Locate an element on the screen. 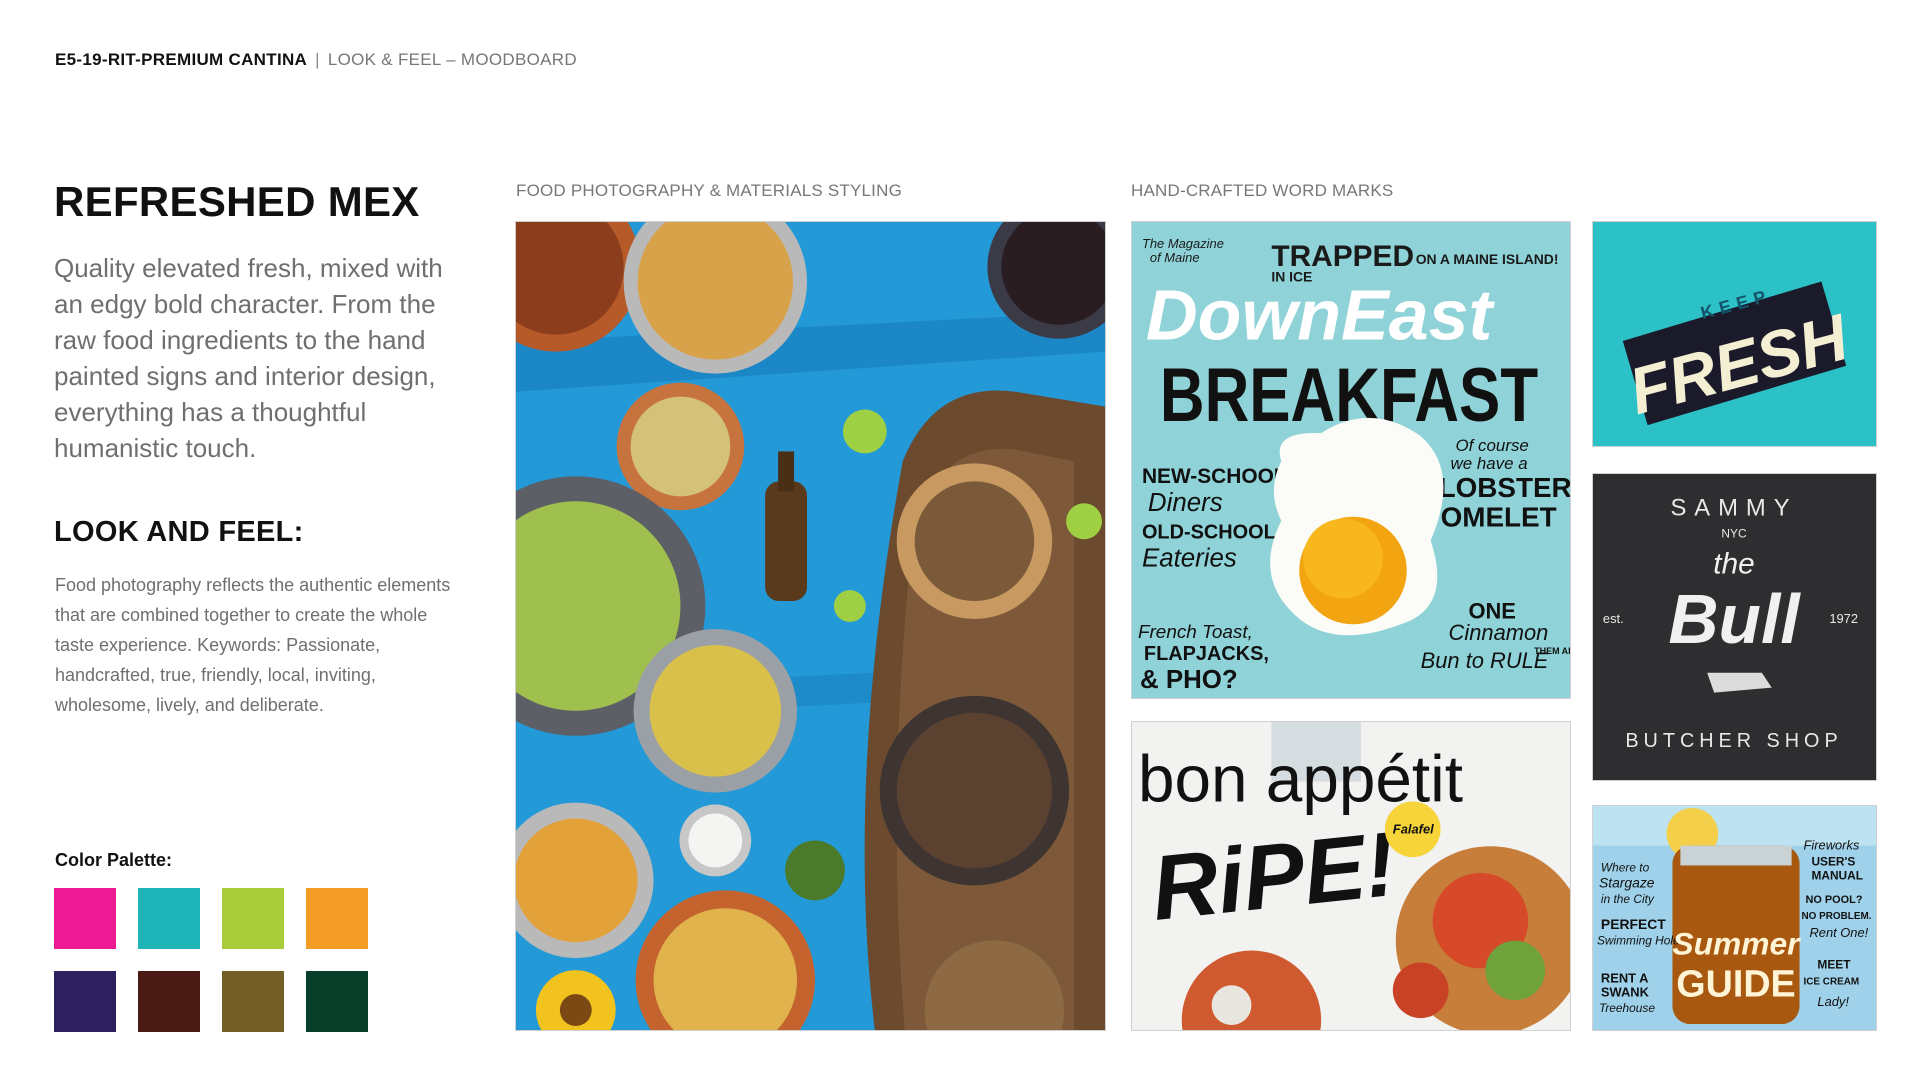  bon-appetit-art: bon appétit RiPE! Falafel is located at coordinates (1351, 876).